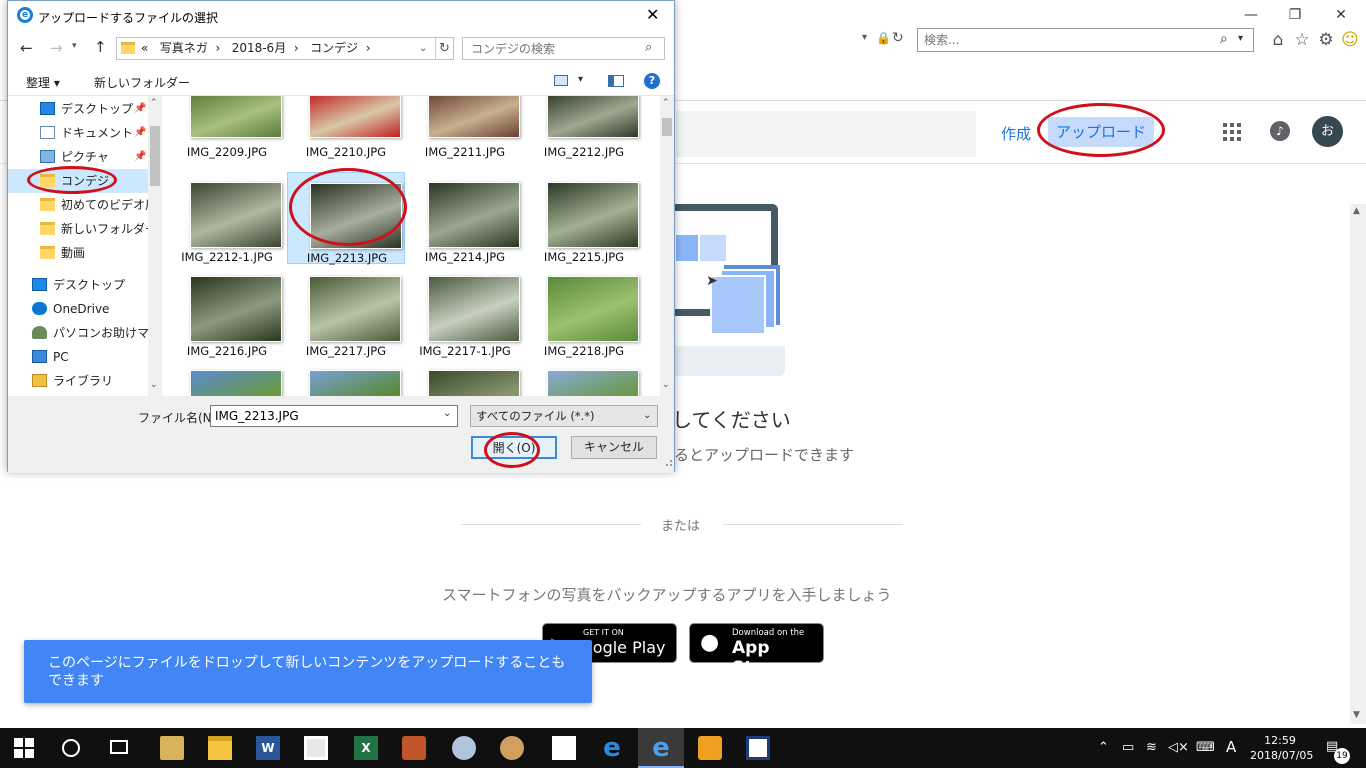  I want to click on nav-item: デスクトップ, so click(78, 285).